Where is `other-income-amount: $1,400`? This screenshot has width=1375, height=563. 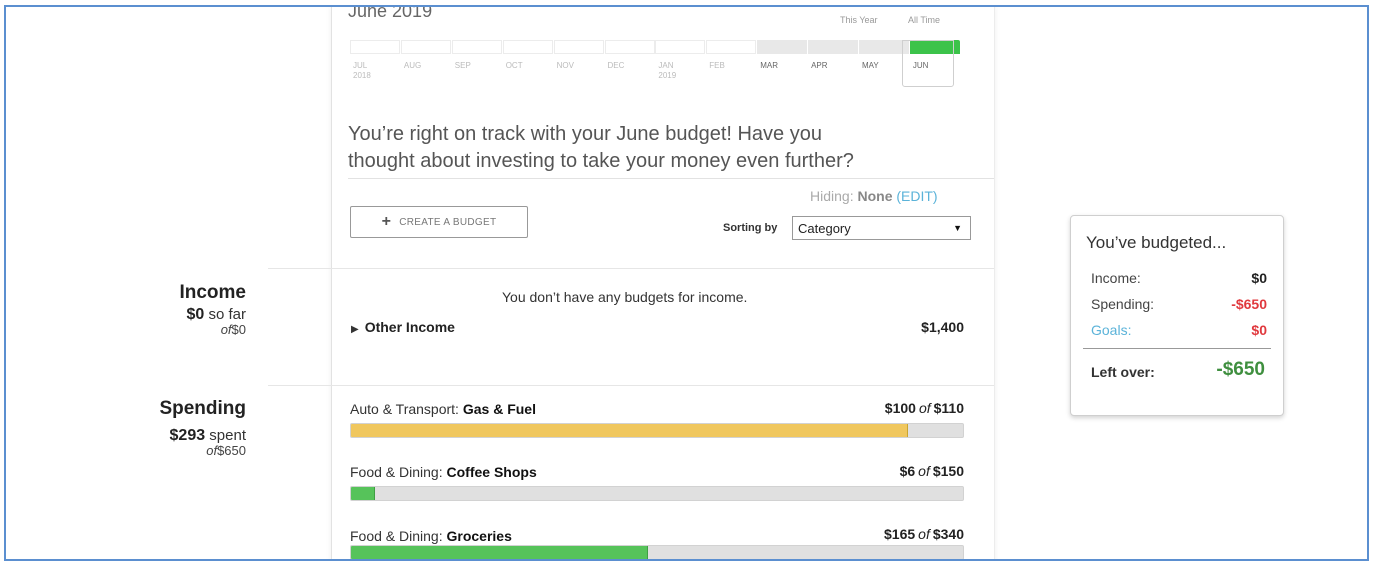 other-income-amount: $1,400 is located at coordinates (942, 327).